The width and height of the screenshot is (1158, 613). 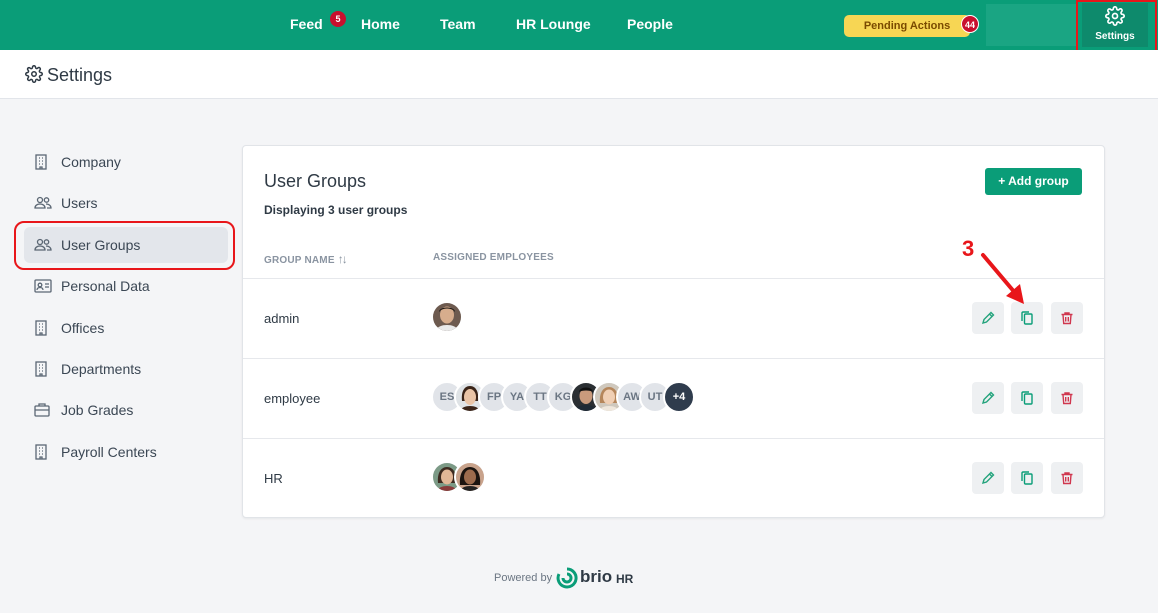 I want to click on sidebar-item-personal-data: Personal Data, so click(x=126, y=286).